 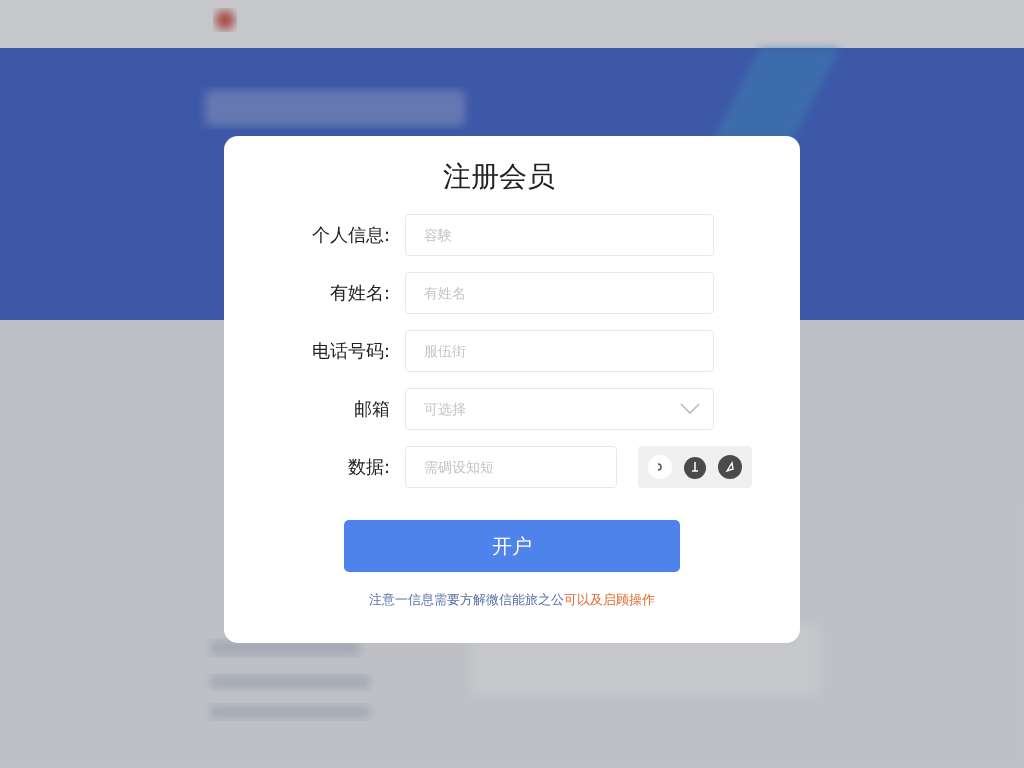 What do you see at coordinates (359, 293) in the screenshot?
I see `field-label: 有姓名:` at bounding box center [359, 293].